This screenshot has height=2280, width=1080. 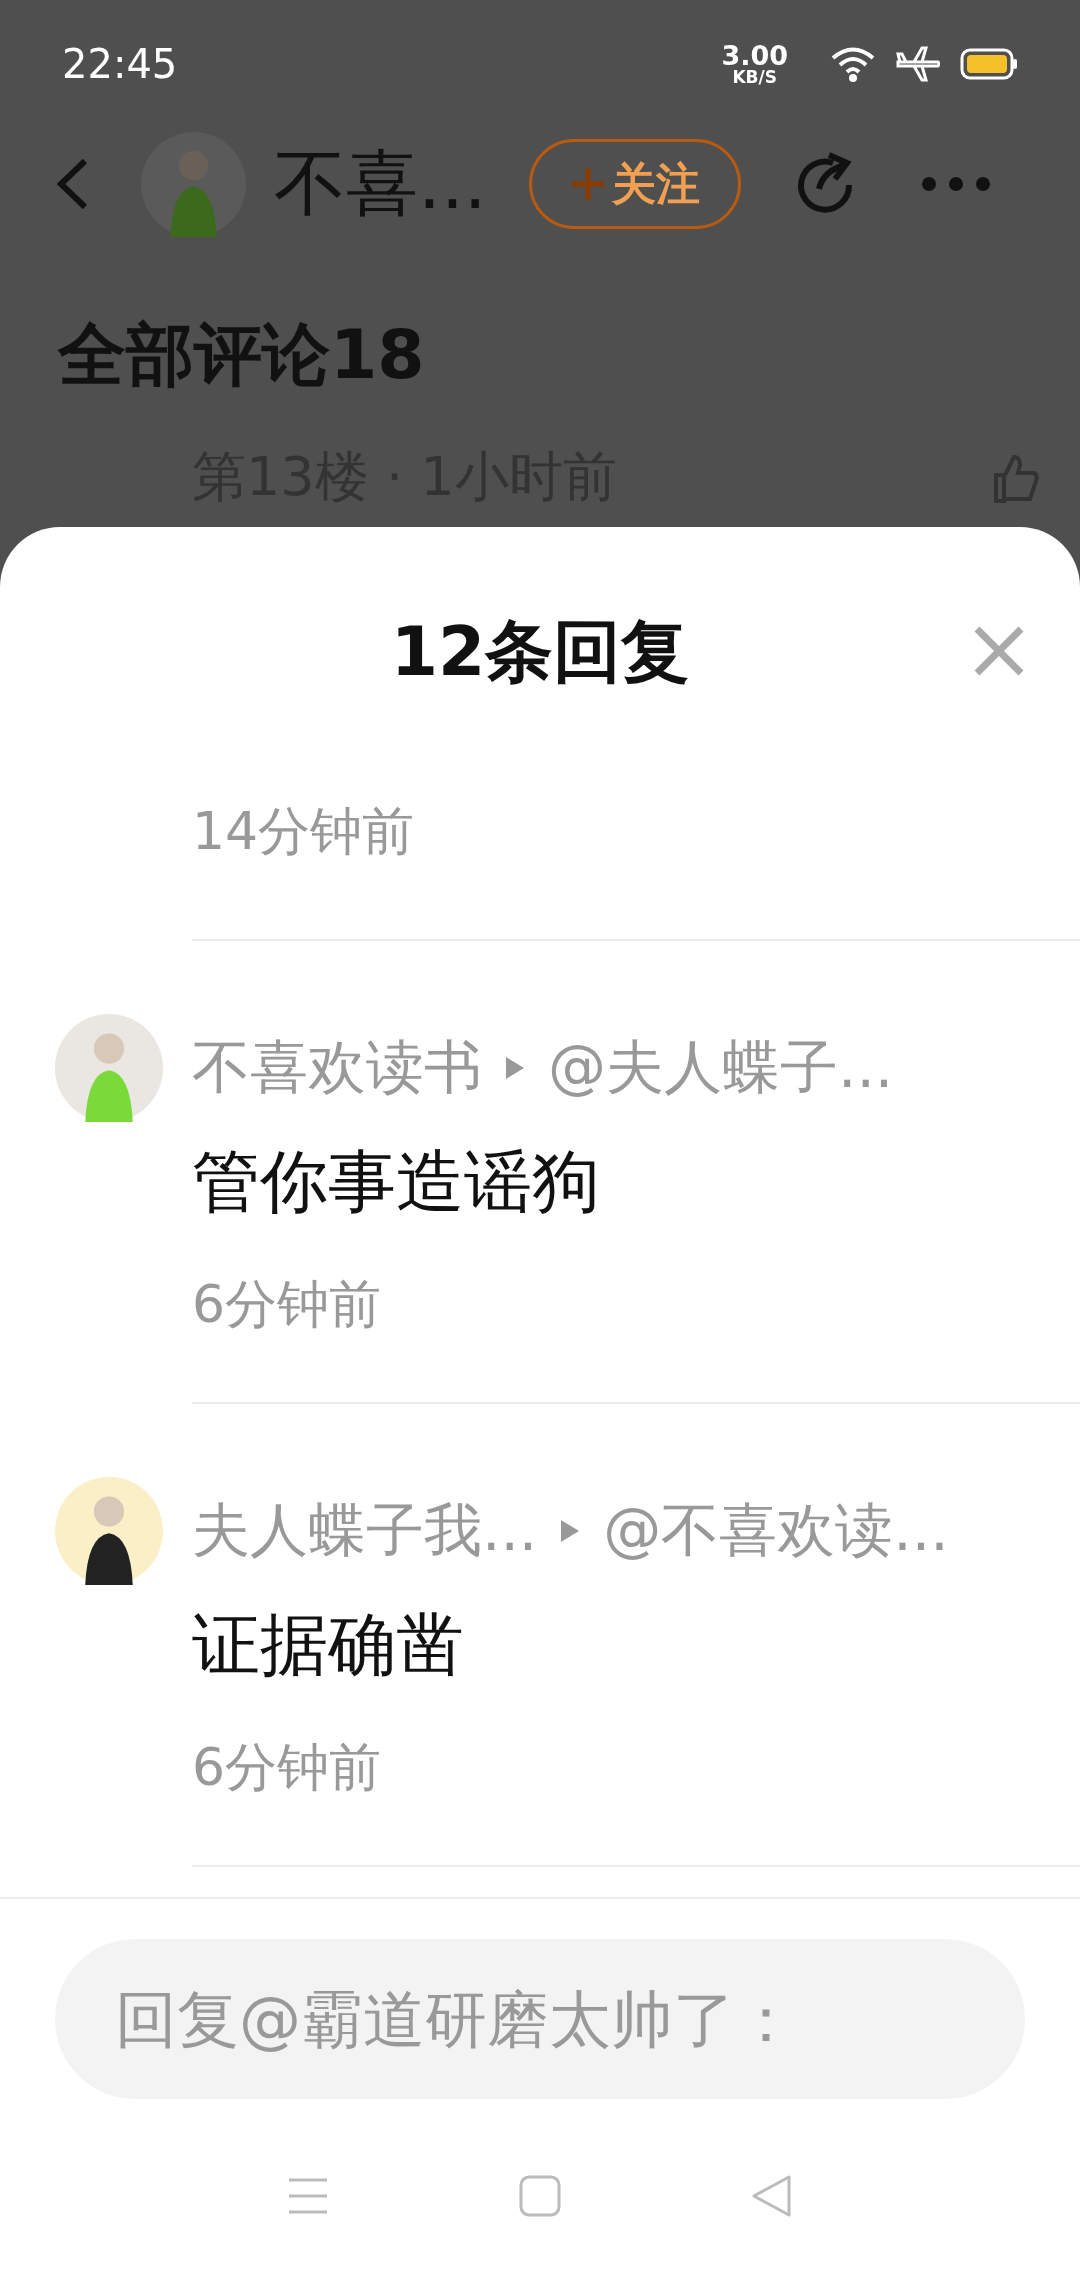 I want to click on status-time: 22:45, so click(x=120, y=64).